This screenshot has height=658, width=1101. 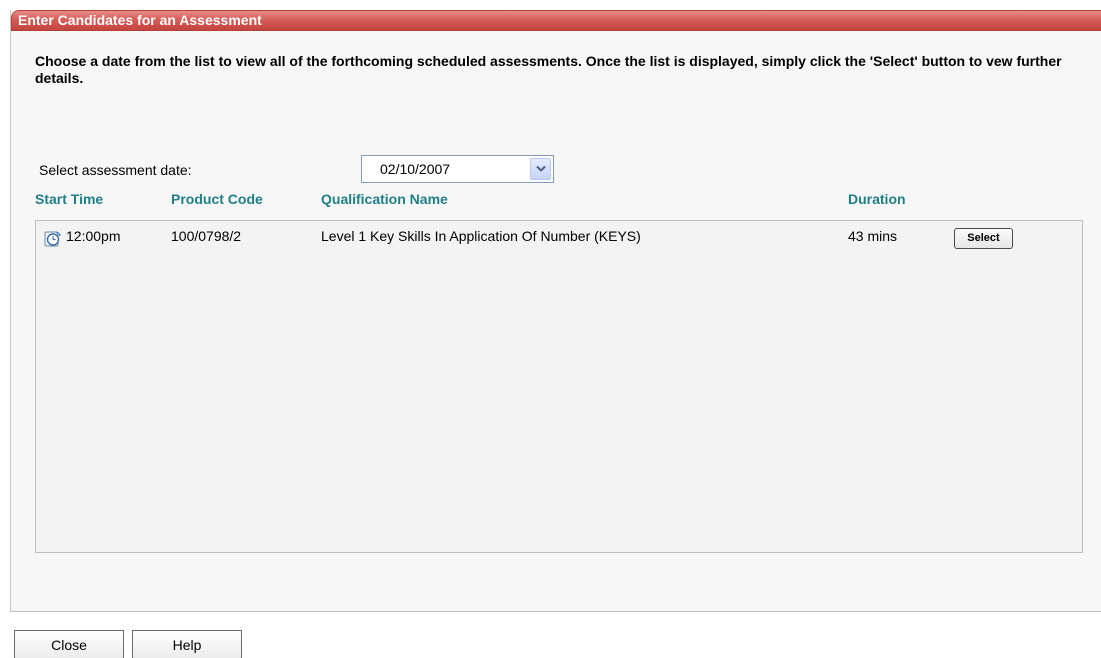 I want to click on row-start-time: 12:00pm, so click(x=93, y=236).